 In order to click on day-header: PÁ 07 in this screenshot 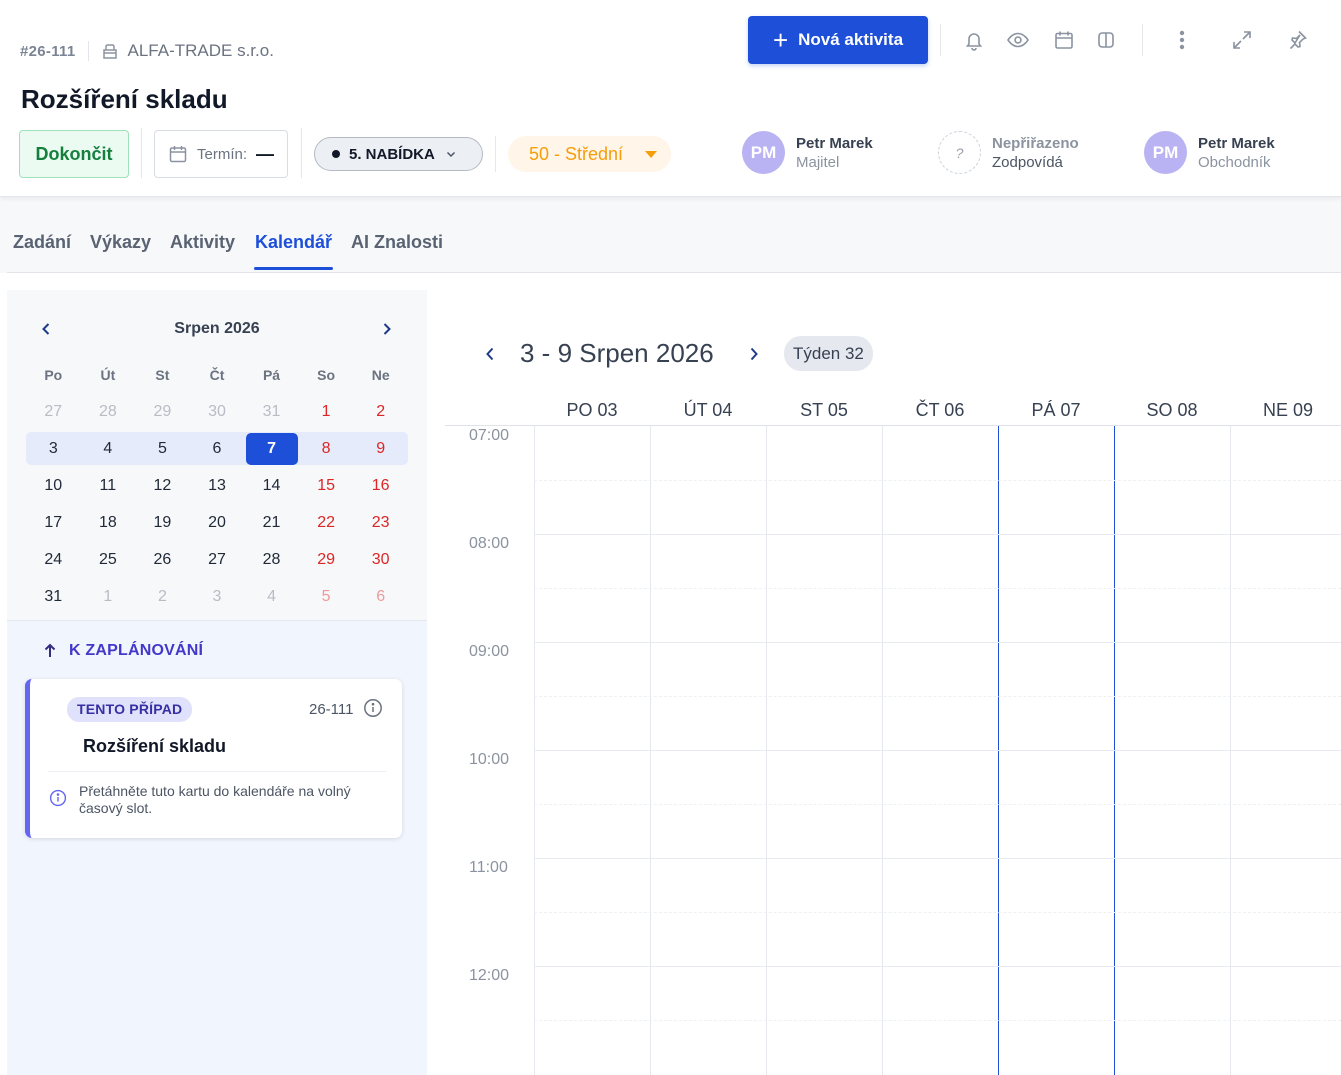, I will do `click(1056, 410)`.